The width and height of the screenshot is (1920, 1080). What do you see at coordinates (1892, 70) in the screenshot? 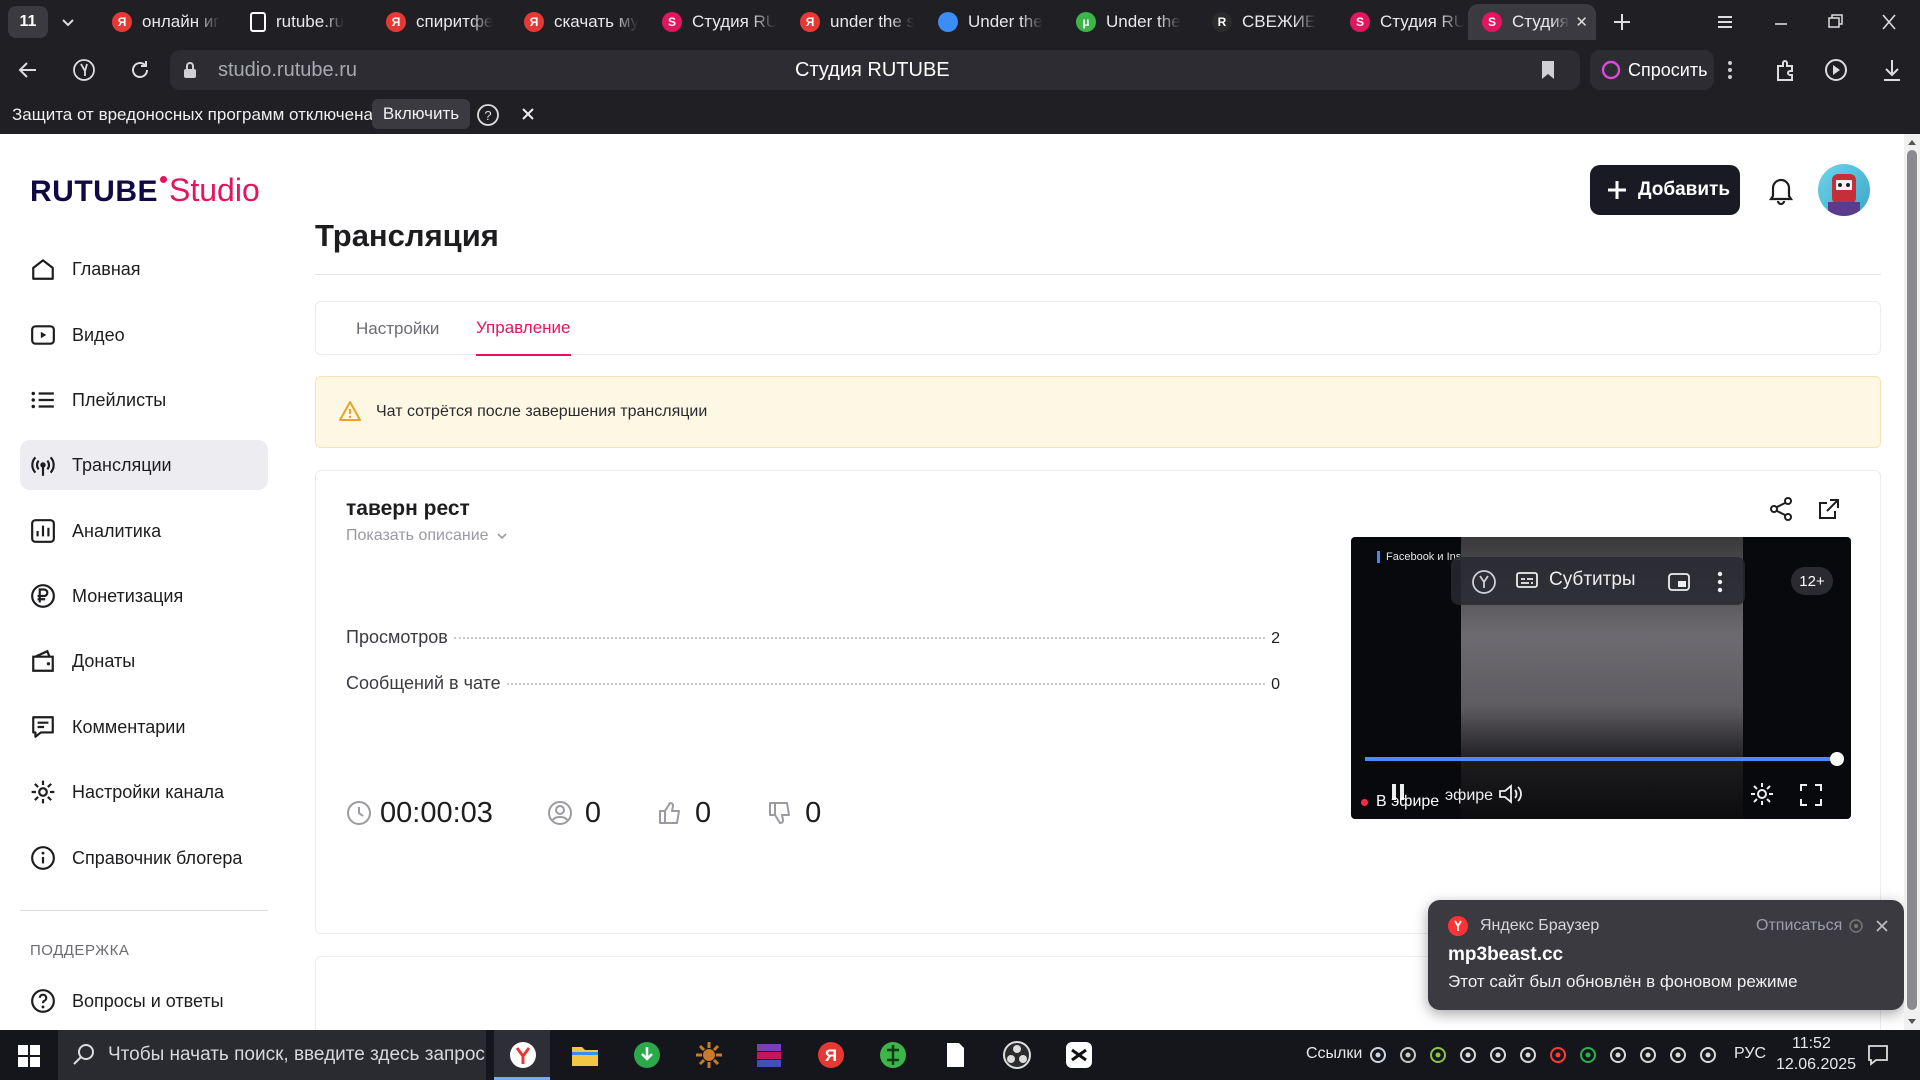
I see `download-icon` at bounding box center [1892, 70].